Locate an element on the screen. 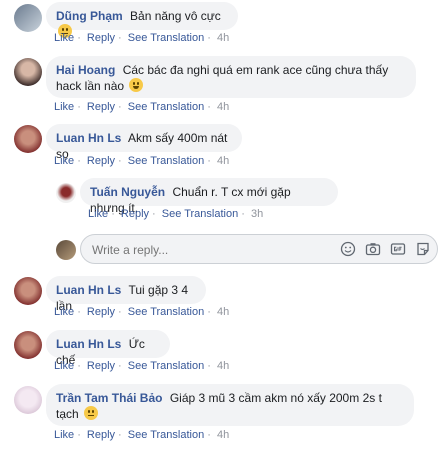  comment-bubble: Dũng Phạm Bản năng vô cực is located at coordinates (142, 20).